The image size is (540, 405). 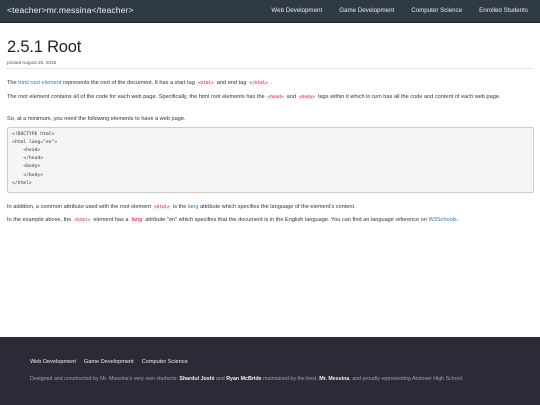 What do you see at coordinates (276, 97) in the screenshot?
I see `inline-code-head: <head>` at bounding box center [276, 97].